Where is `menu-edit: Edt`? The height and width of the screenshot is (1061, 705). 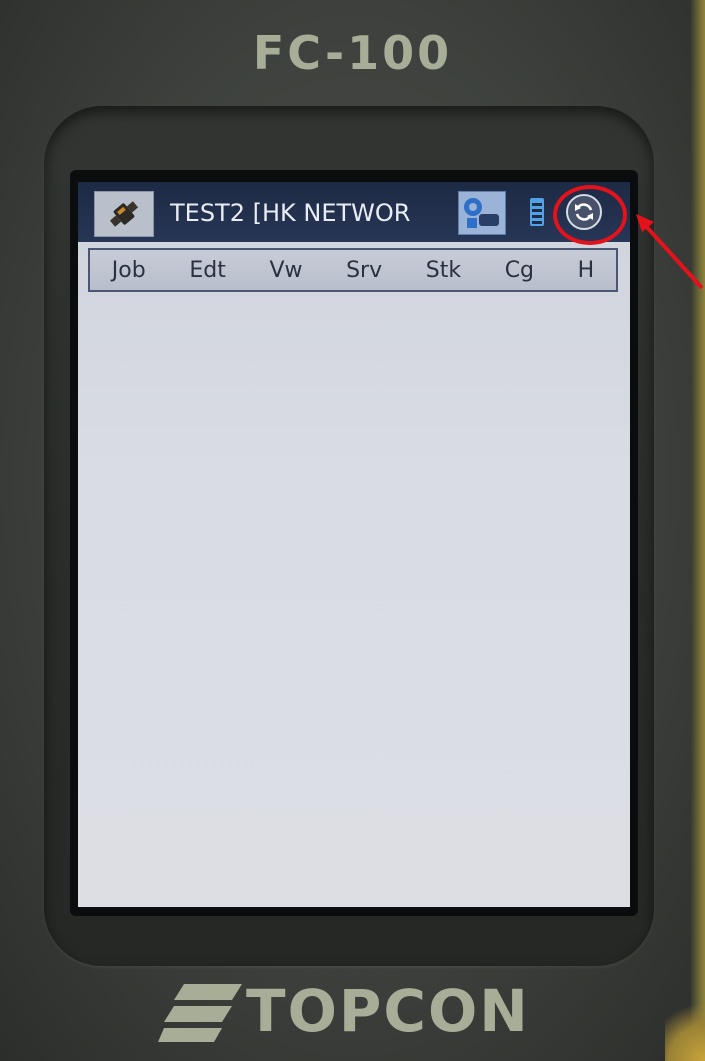
menu-edit: Edt is located at coordinates (207, 270).